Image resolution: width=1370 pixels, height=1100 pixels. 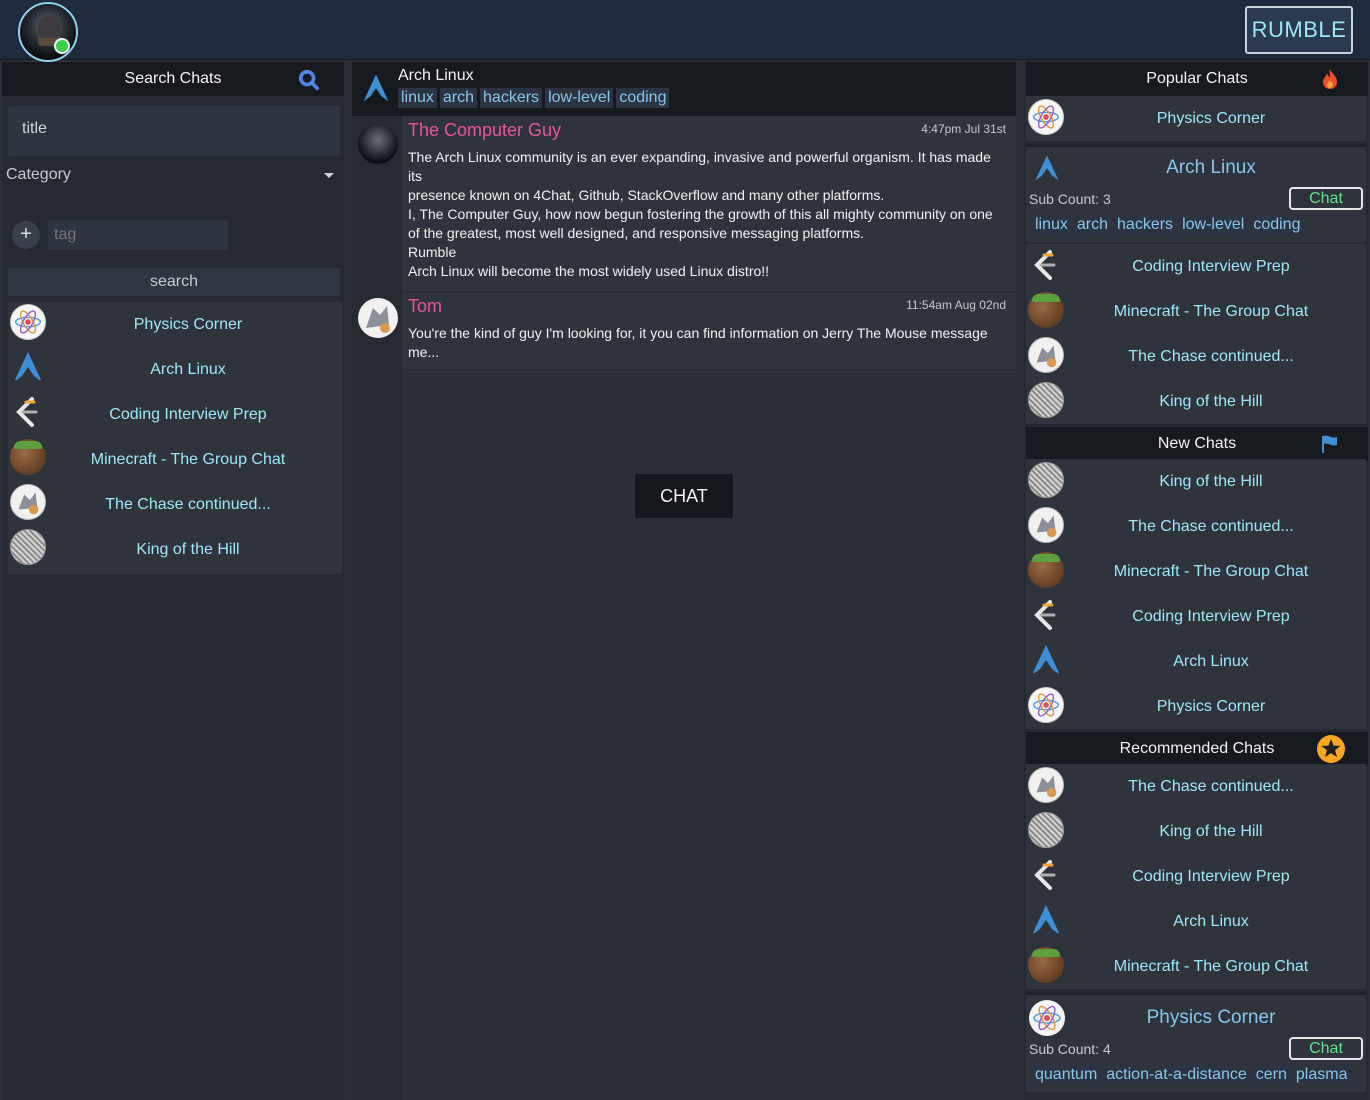 What do you see at coordinates (1299, 30) in the screenshot?
I see `rumble-button: RUMBLE` at bounding box center [1299, 30].